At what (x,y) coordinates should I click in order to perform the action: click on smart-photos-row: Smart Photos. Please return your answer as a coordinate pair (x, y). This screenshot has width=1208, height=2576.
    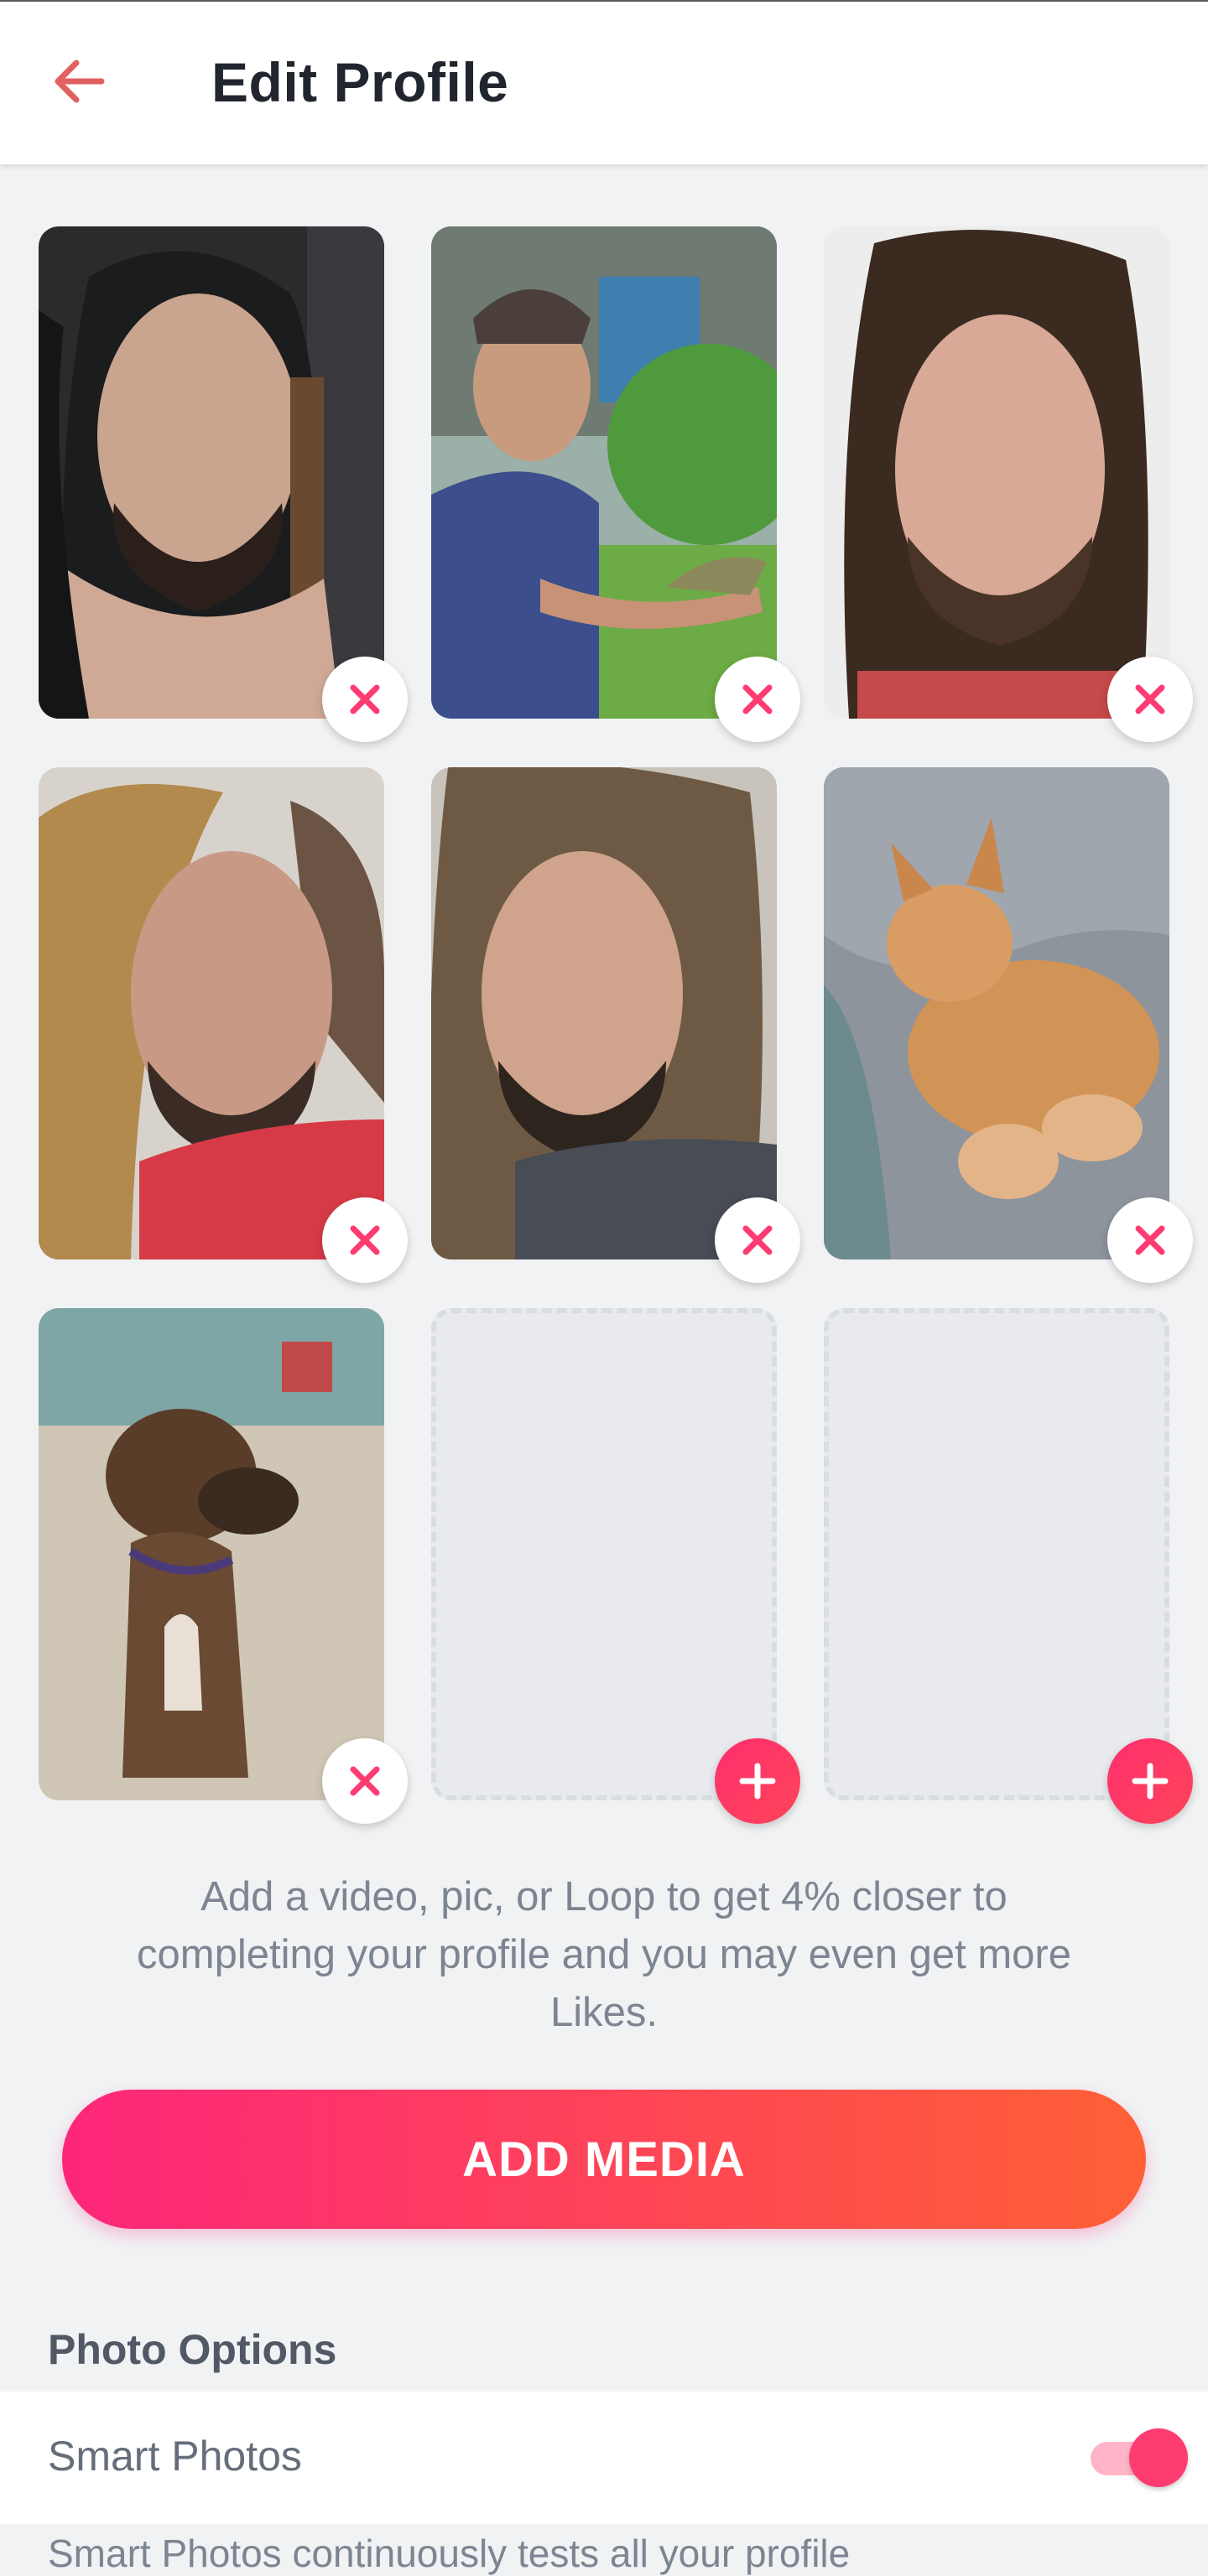
    Looking at the image, I should click on (604, 2458).